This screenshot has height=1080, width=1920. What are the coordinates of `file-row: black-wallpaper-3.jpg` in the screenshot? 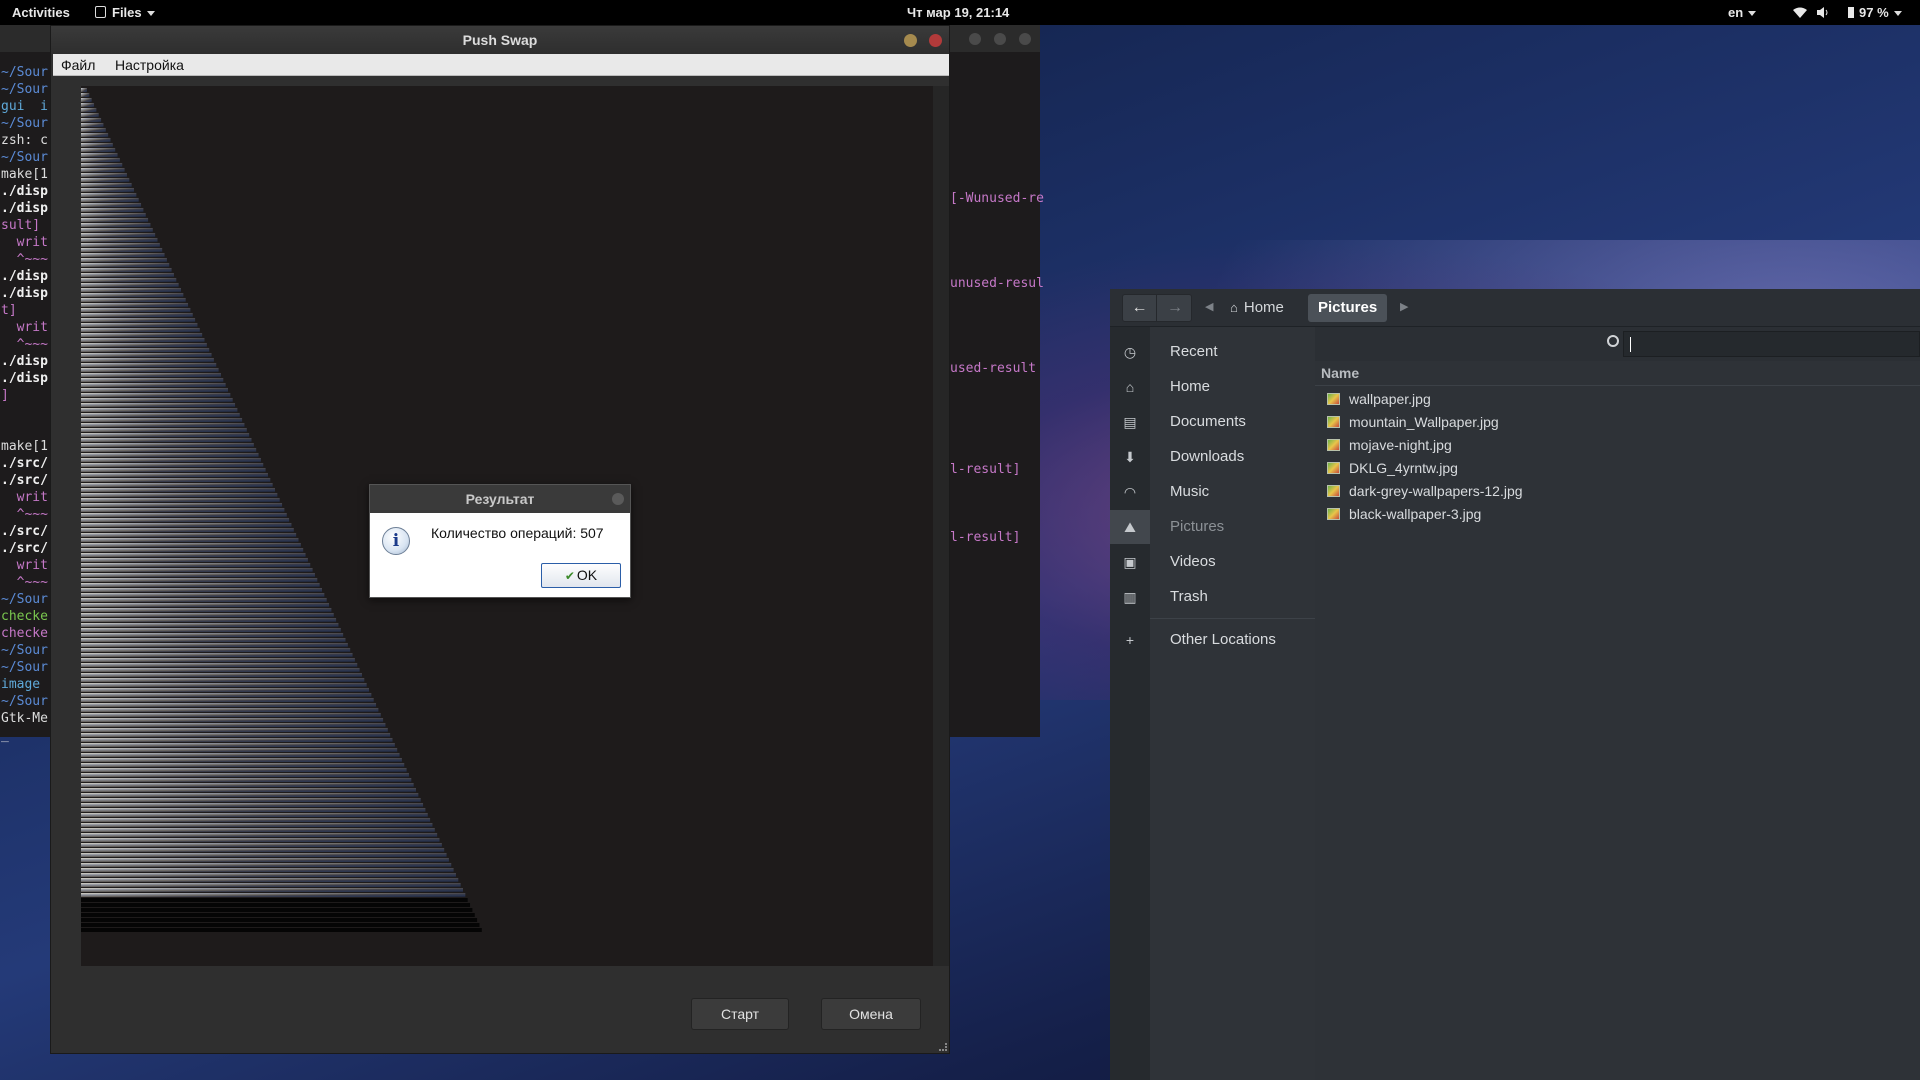 It's located at (1617, 515).